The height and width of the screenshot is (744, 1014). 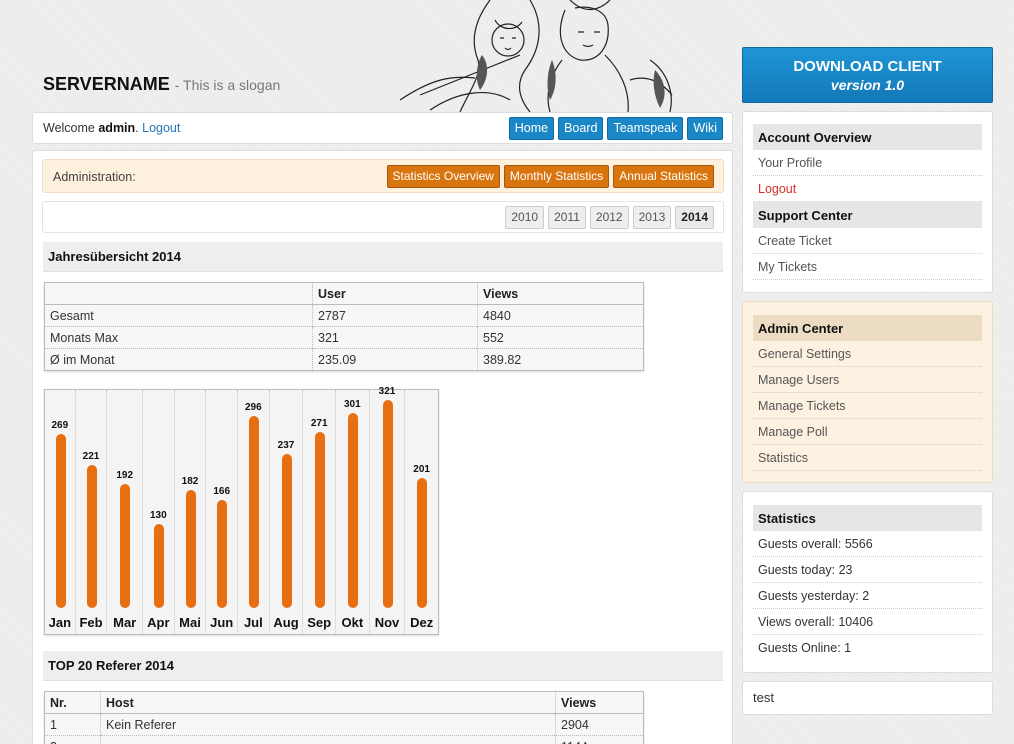 What do you see at coordinates (443, 176) in the screenshot?
I see `statistics-overview-button: Statistics Overview` at bounding box center [443, 176].